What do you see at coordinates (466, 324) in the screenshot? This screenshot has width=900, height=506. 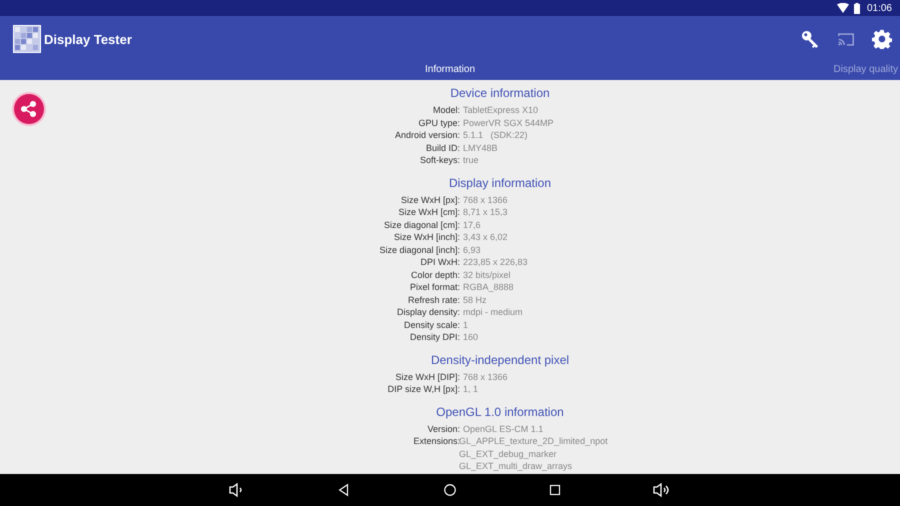 I see `field-value: 1` at bounding box center [466, 324].